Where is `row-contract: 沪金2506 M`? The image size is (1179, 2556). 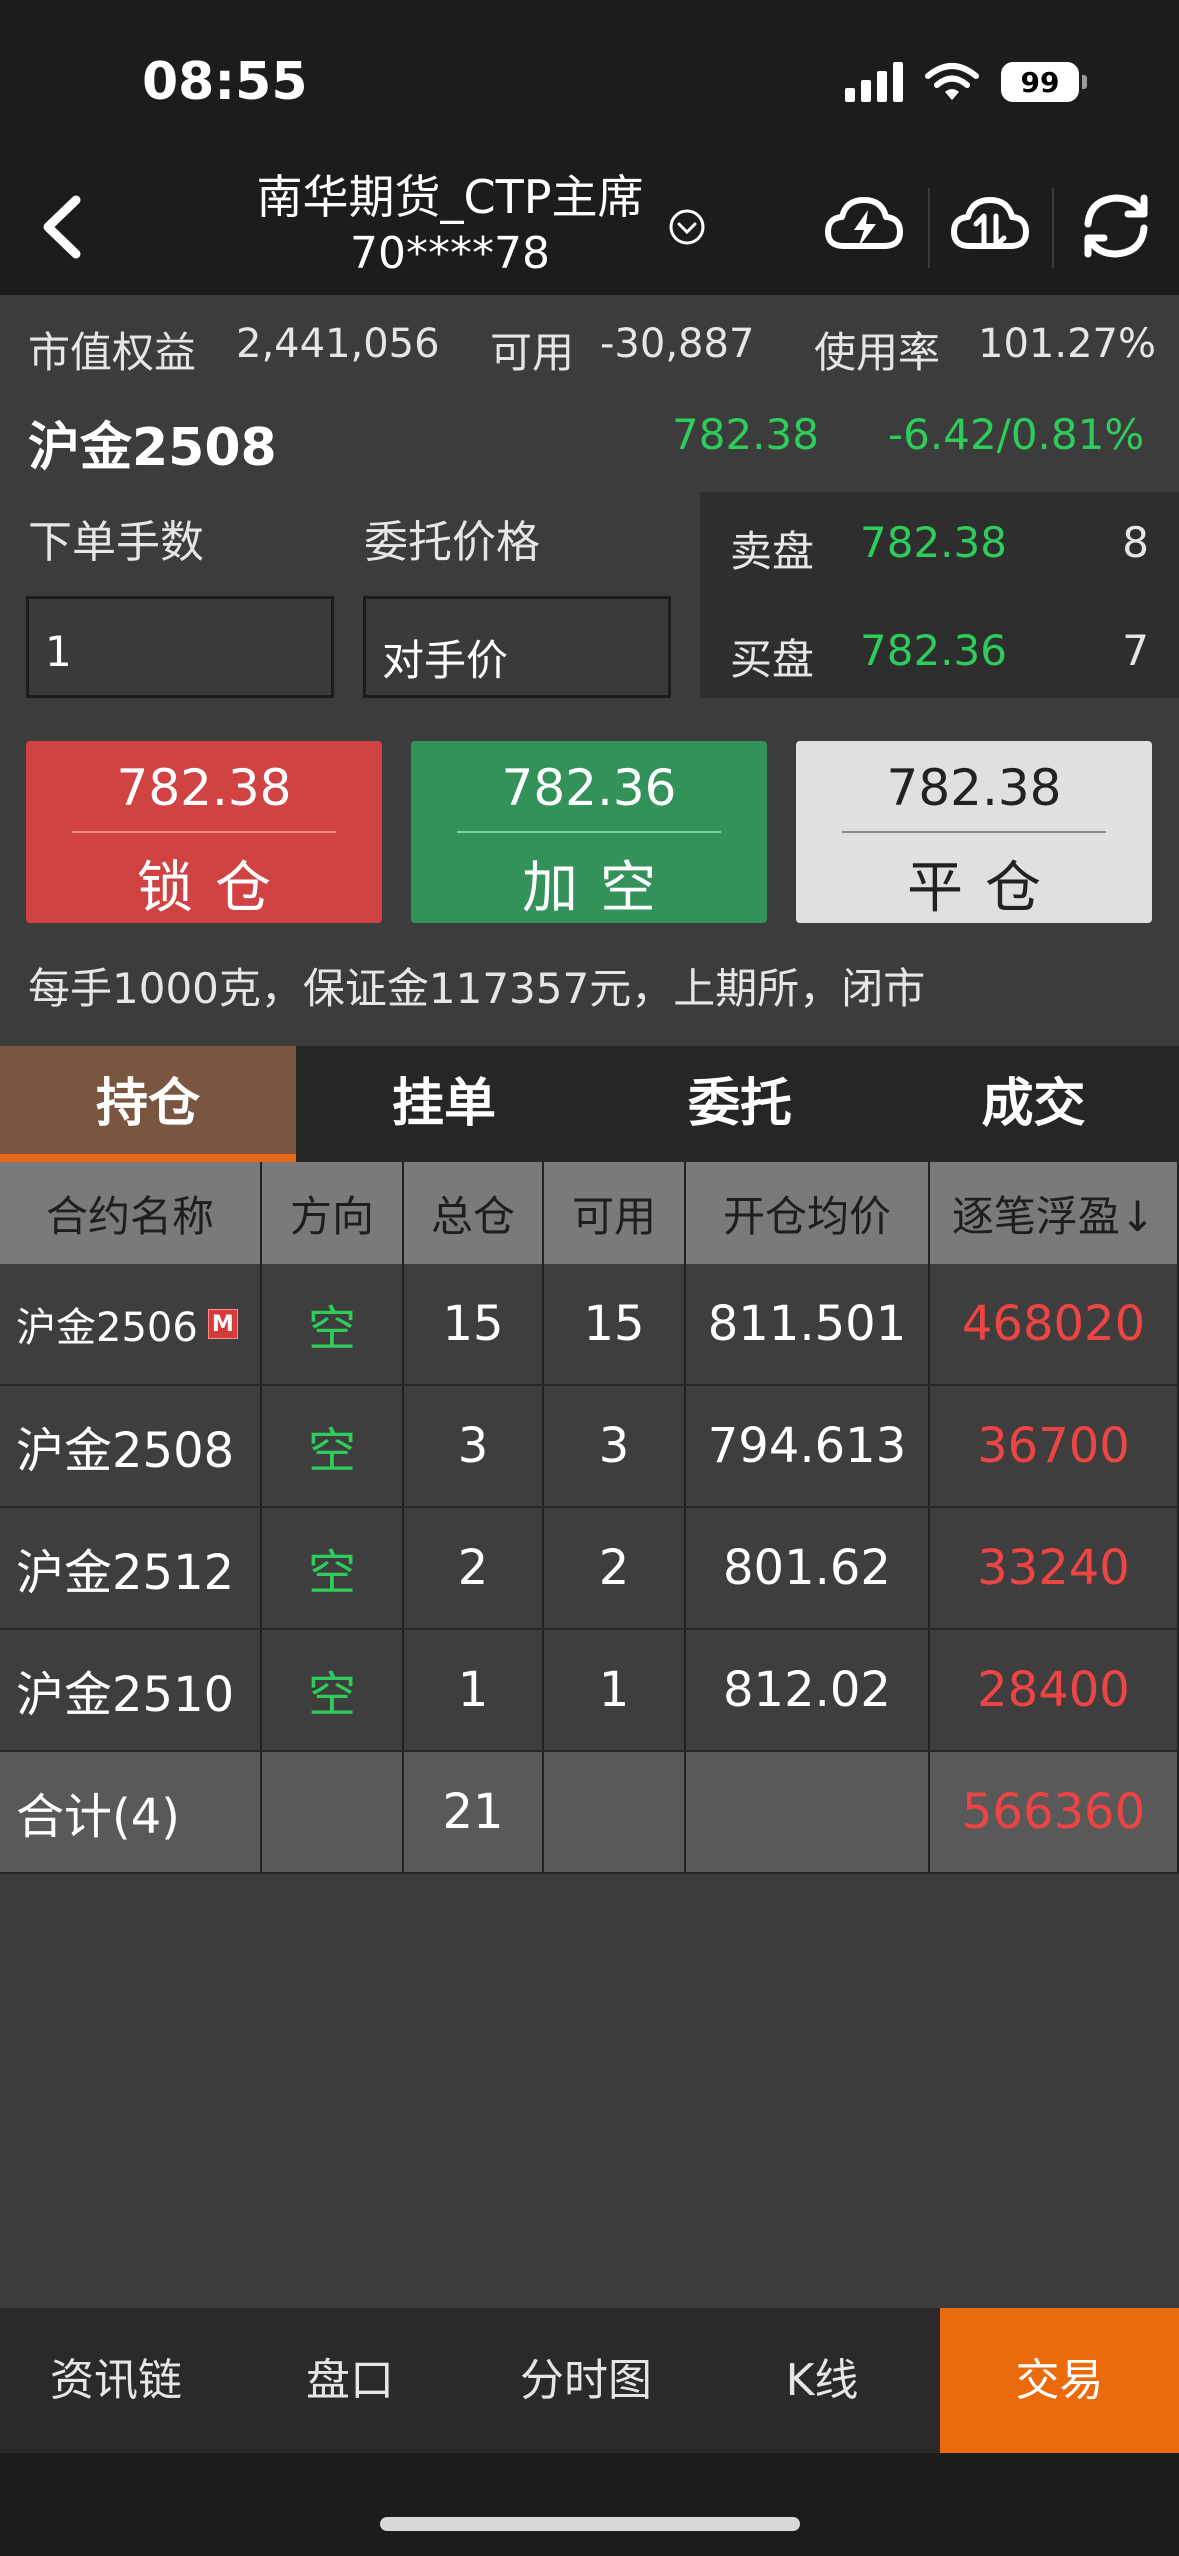
row-contract: 沪金2506 M is located at coordinates (131, 1324).